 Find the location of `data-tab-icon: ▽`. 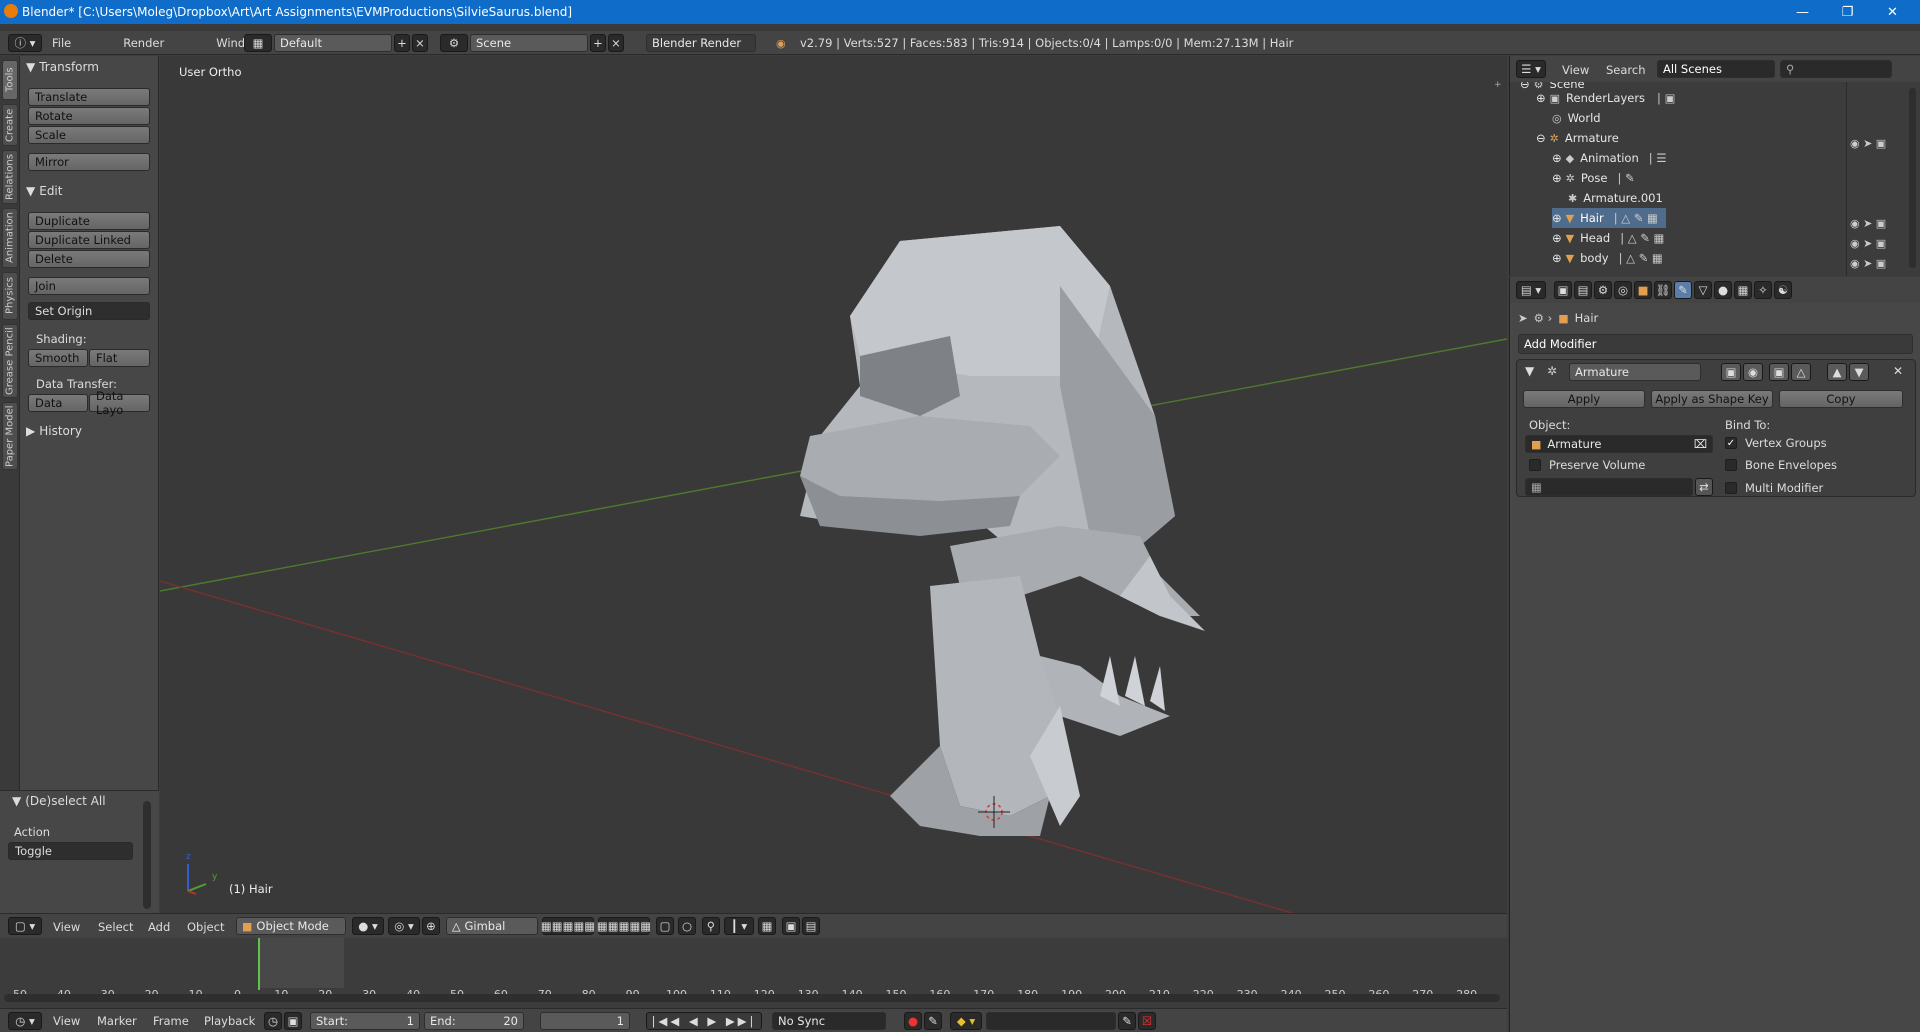

data-tab-icon: ▽ is located at coordinates (1703, 290).